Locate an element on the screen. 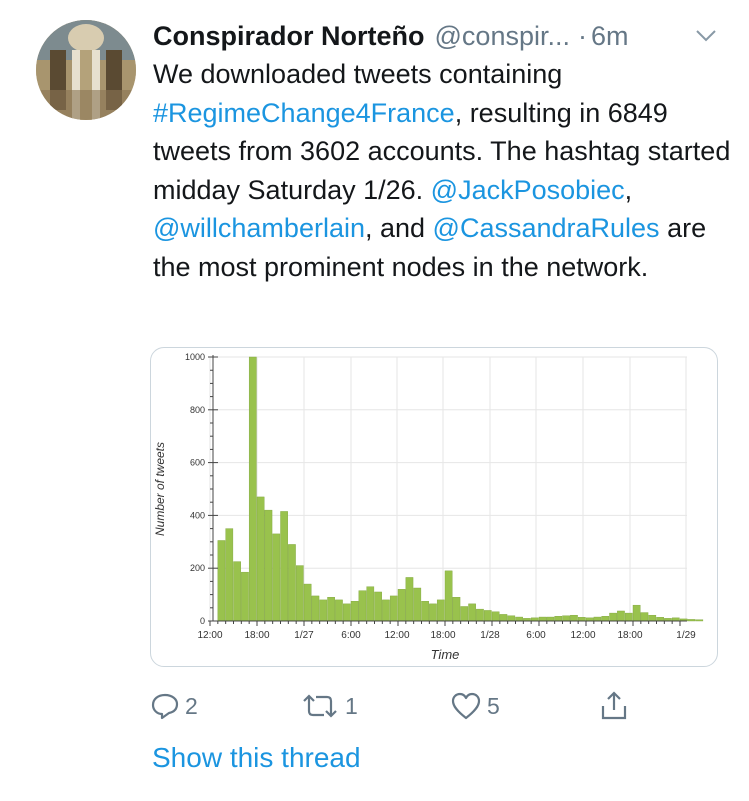 The width and height of the screenshot is (749, 801). tweet-text-segment: We downloaded tweets containing is located at coordinates (358, 74).